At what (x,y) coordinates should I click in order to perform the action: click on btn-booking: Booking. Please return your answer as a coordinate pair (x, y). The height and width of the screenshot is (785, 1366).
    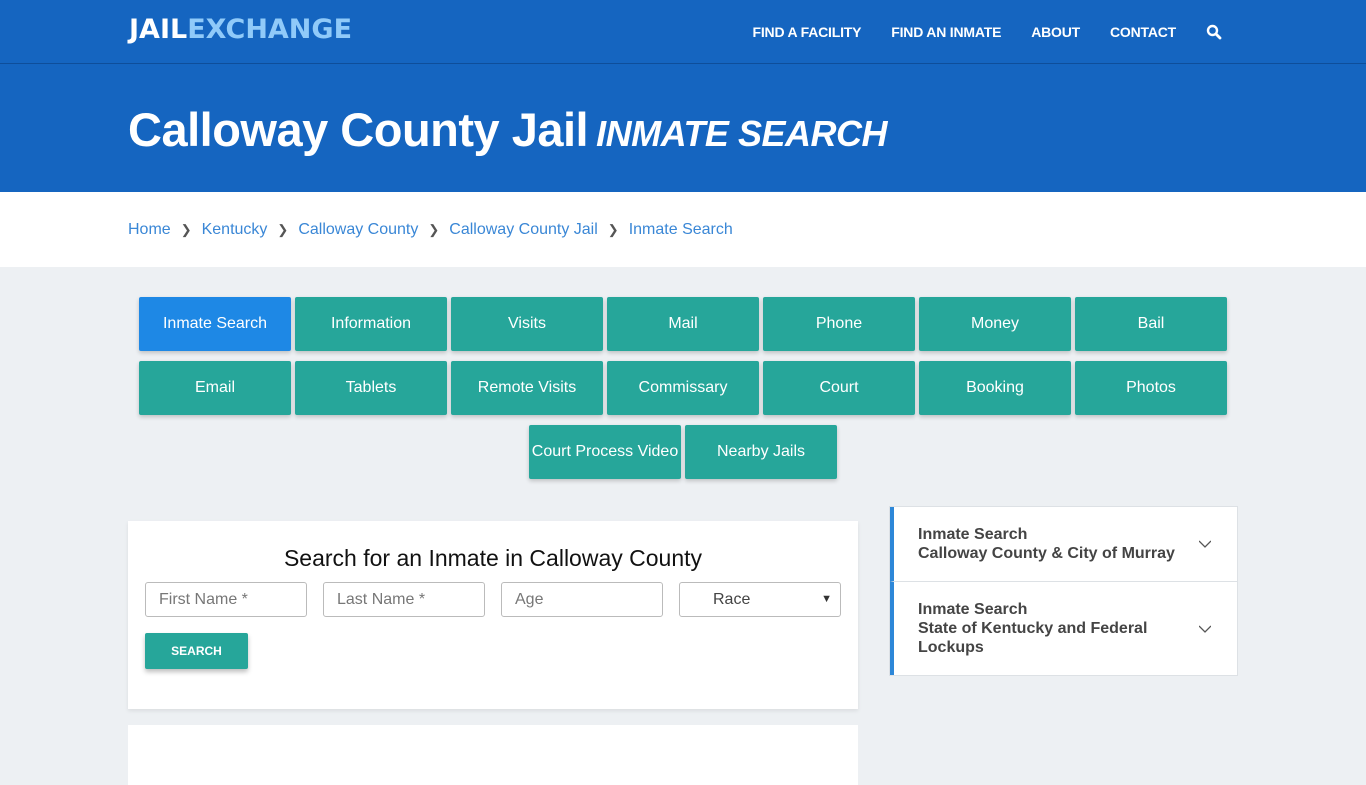
    Looking at the image, I should click on (995, 388).